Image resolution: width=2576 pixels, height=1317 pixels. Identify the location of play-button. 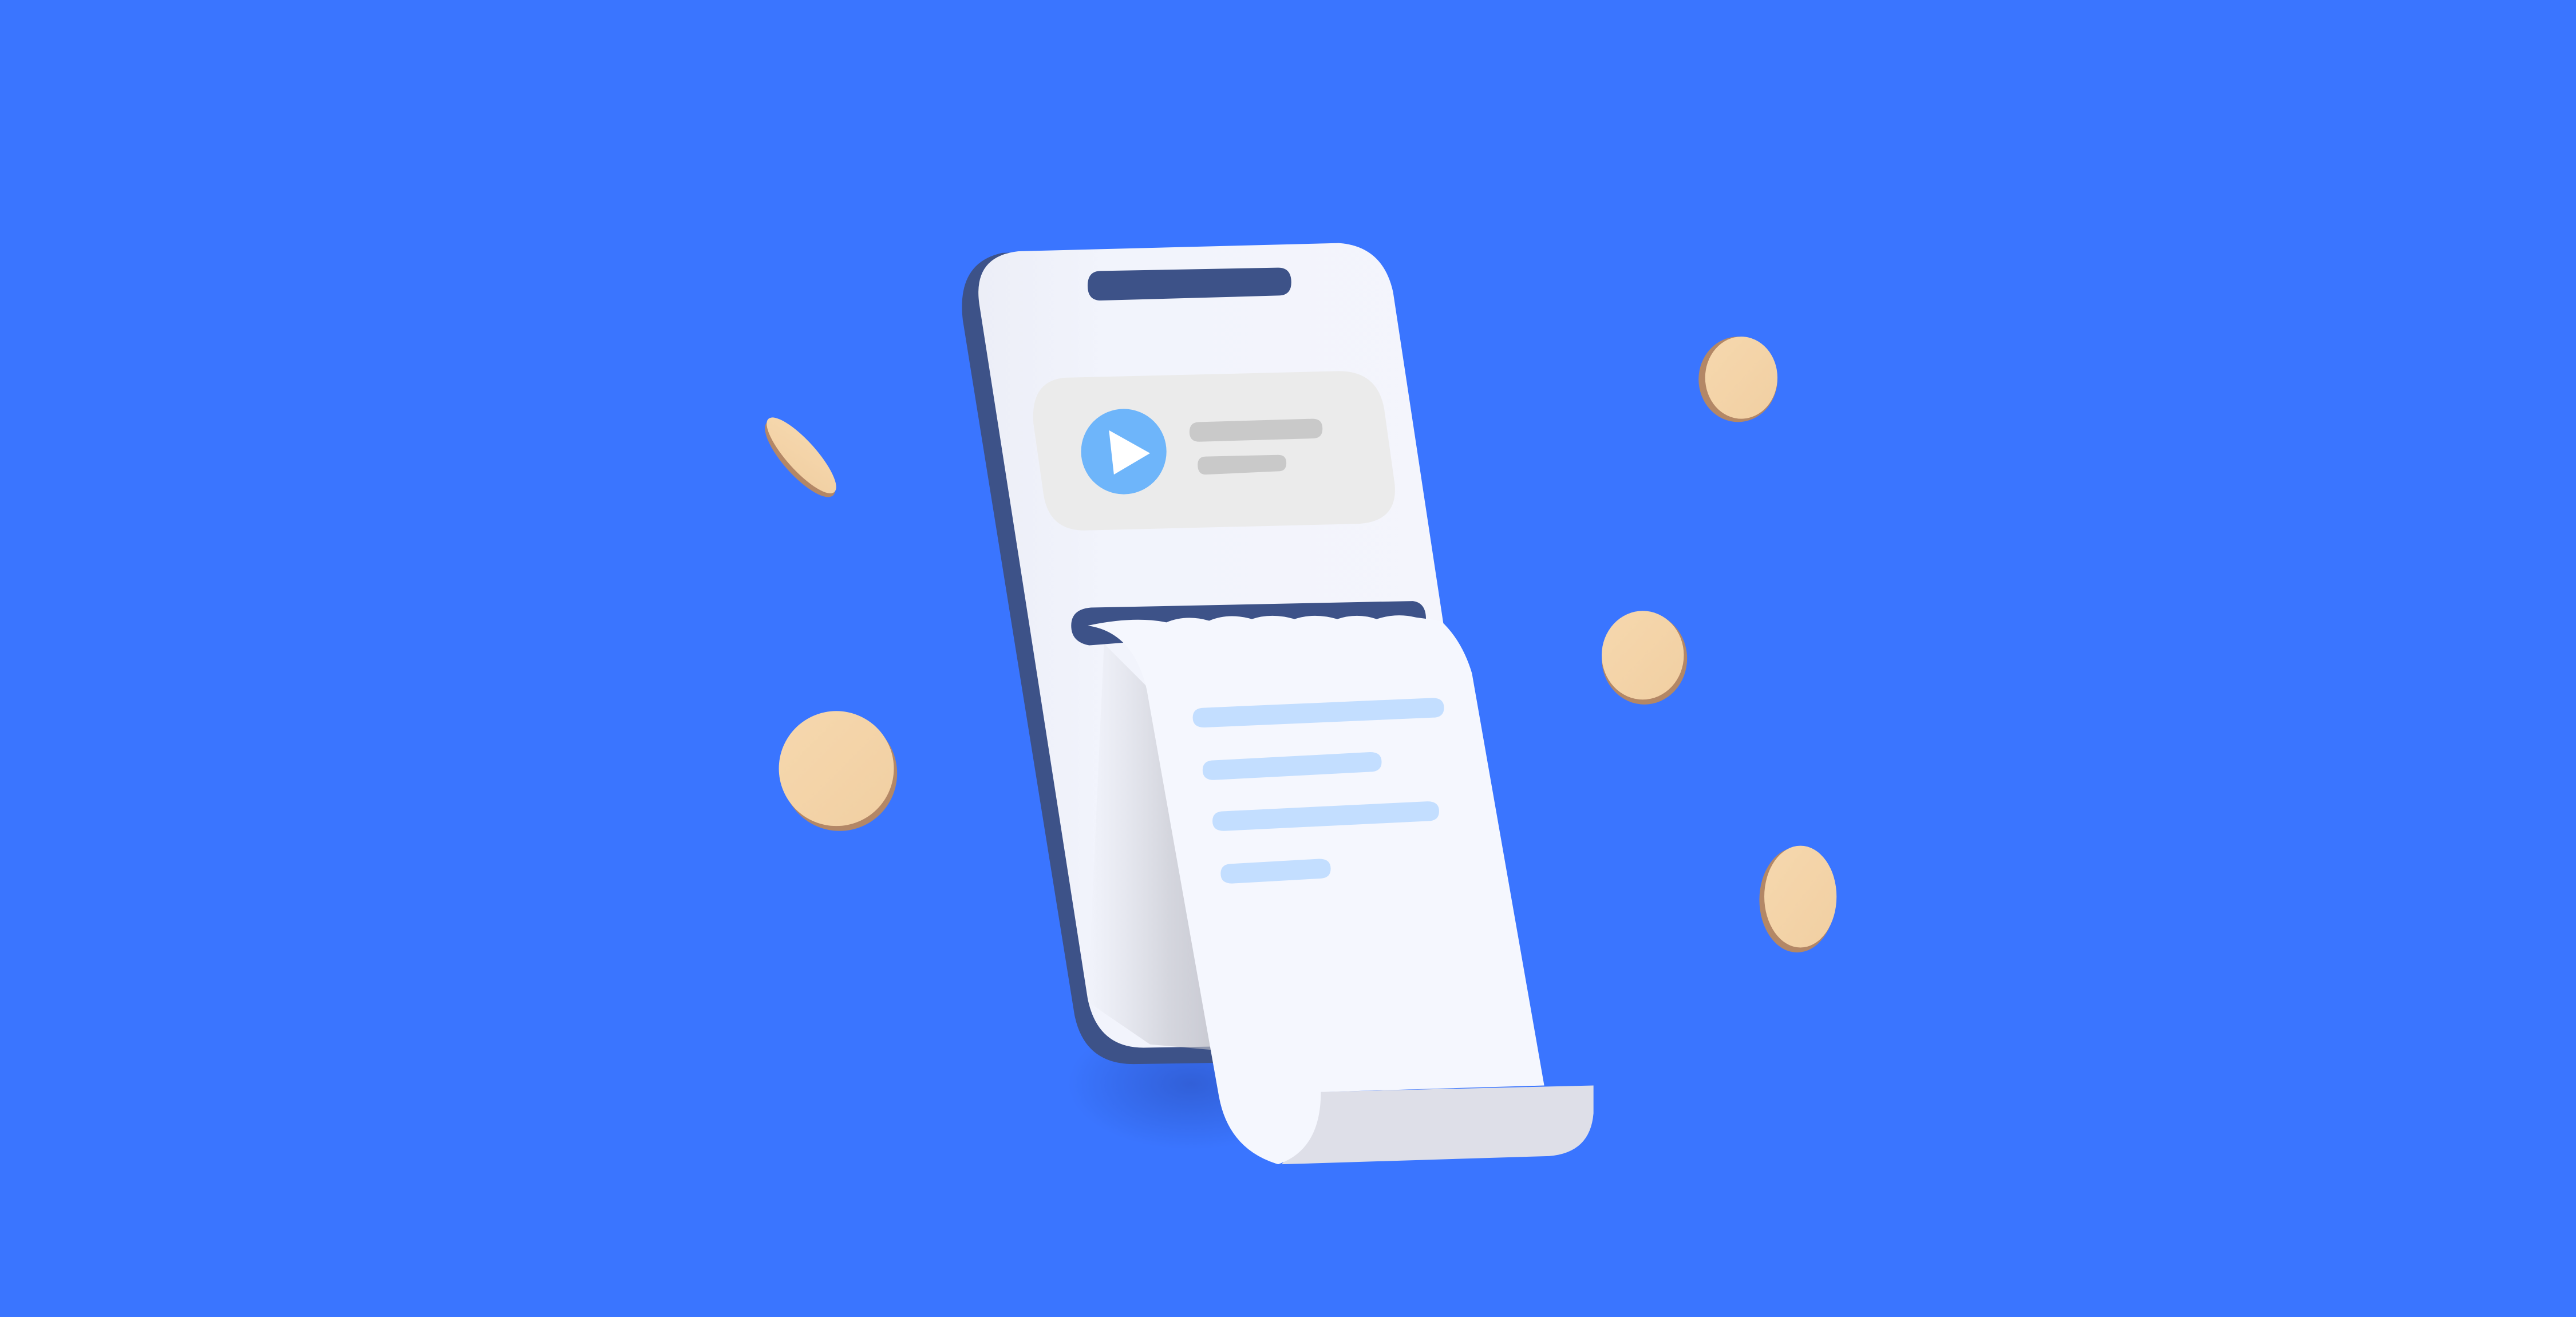
(1124, 452).